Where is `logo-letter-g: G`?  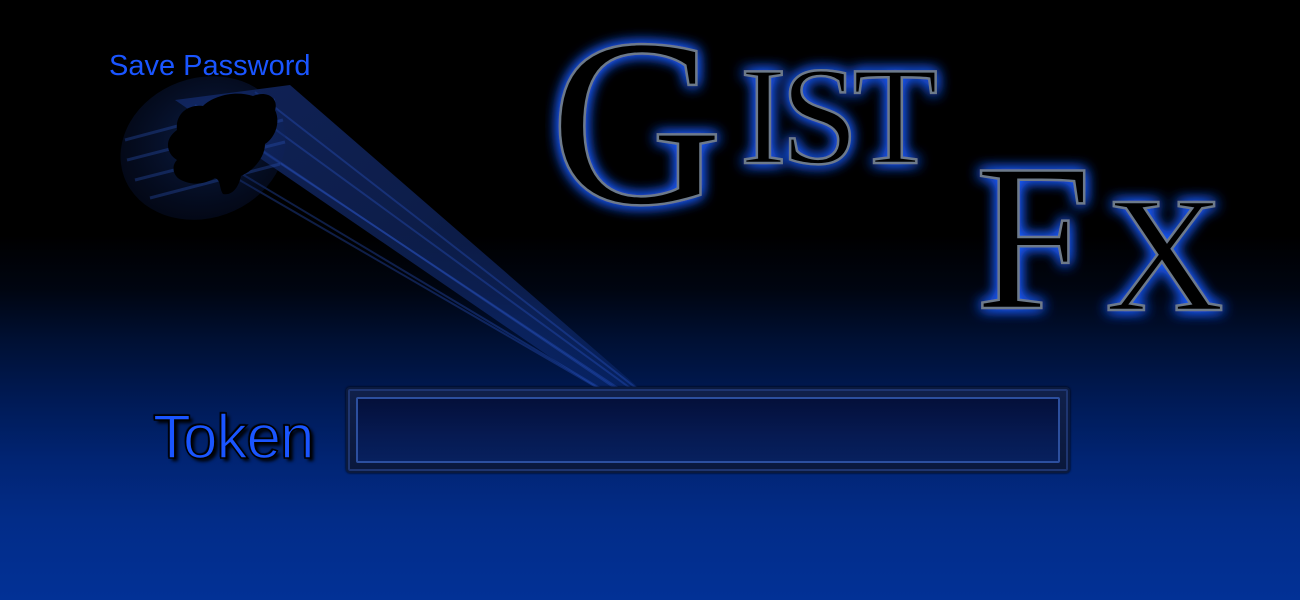
logo-letter-g: G is located at coordinates (636, 132).